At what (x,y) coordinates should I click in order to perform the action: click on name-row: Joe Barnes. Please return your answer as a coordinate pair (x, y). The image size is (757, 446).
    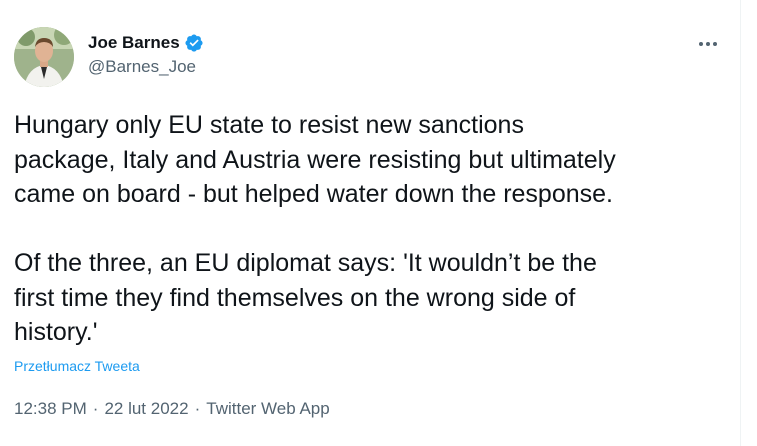
    Looking at the image, I should click on (146, 43).